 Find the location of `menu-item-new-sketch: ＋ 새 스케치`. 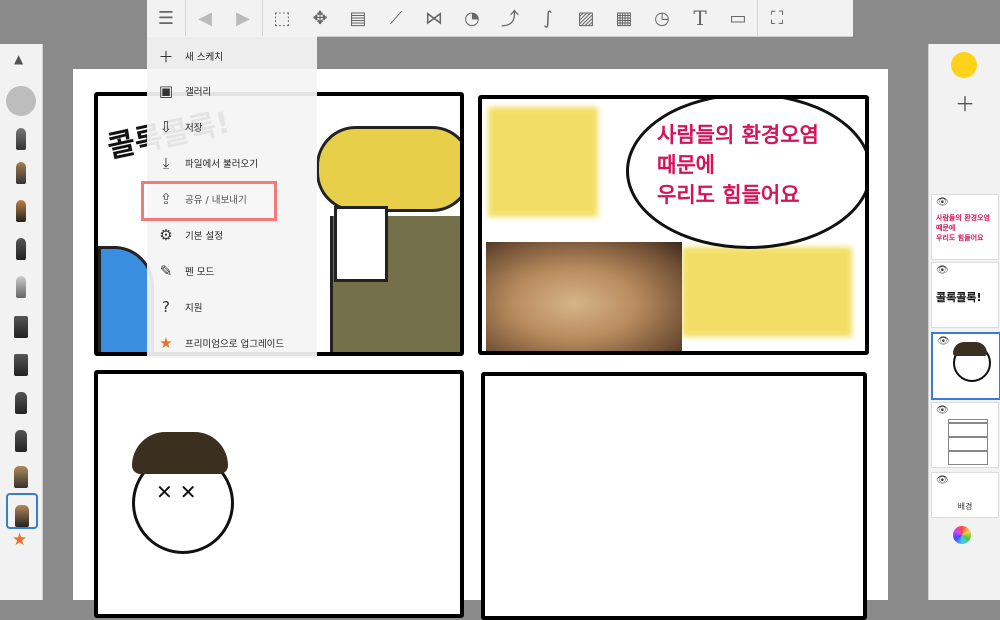

menu-item-new-sketch: ＋ 새 스케치 is located at coordinates (232, 56).